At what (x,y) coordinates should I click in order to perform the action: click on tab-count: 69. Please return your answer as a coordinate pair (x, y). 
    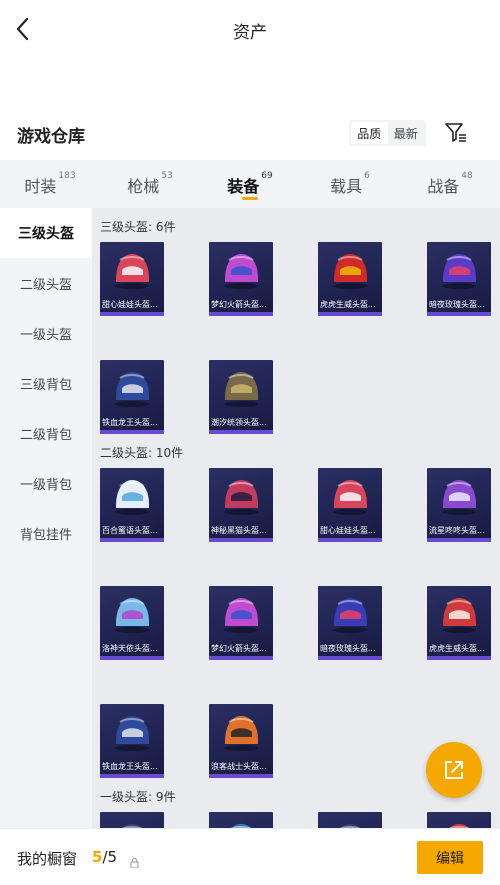
    Looking at the image, I should click on (267, 176).